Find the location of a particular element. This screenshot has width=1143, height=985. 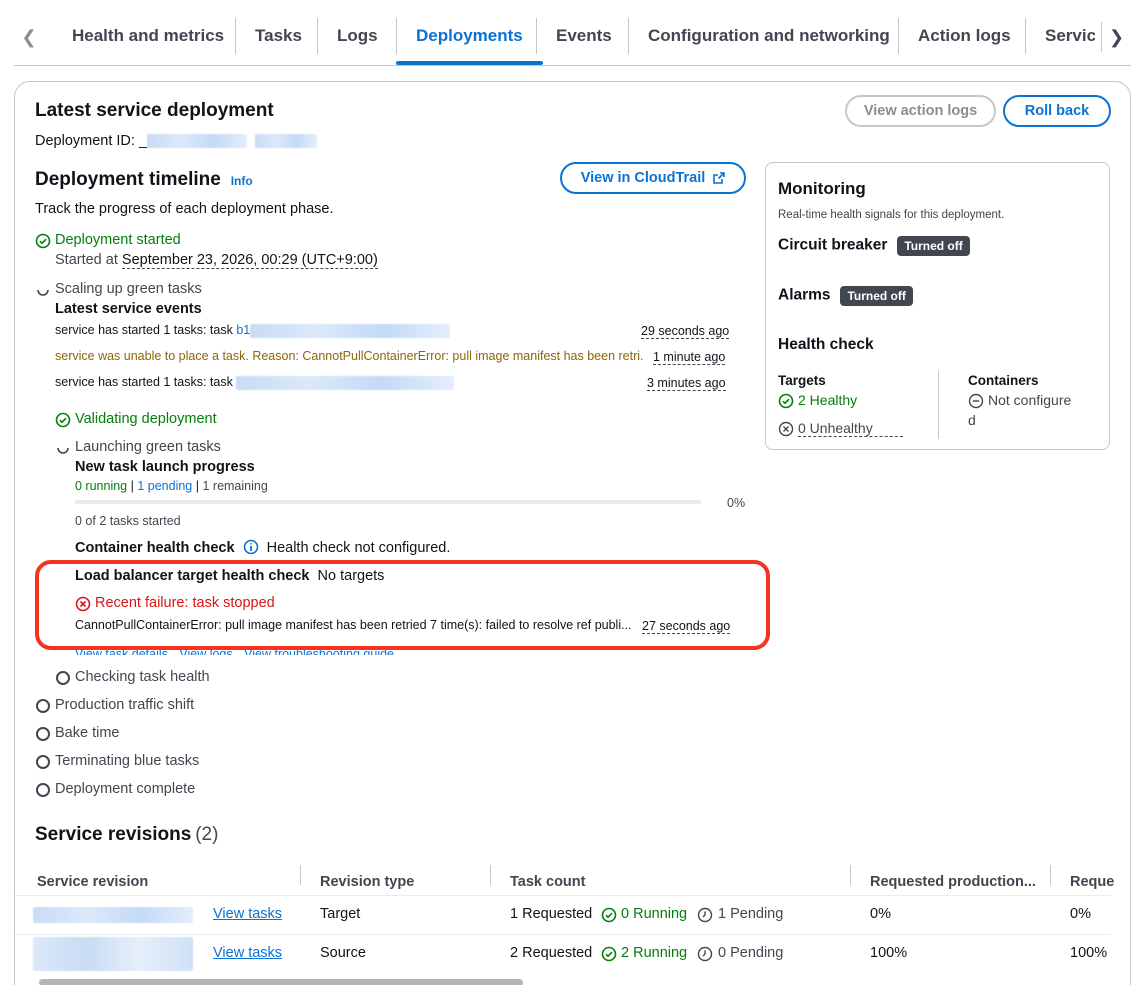

container-health-label: Container health check is located at coordinates (155, 548).